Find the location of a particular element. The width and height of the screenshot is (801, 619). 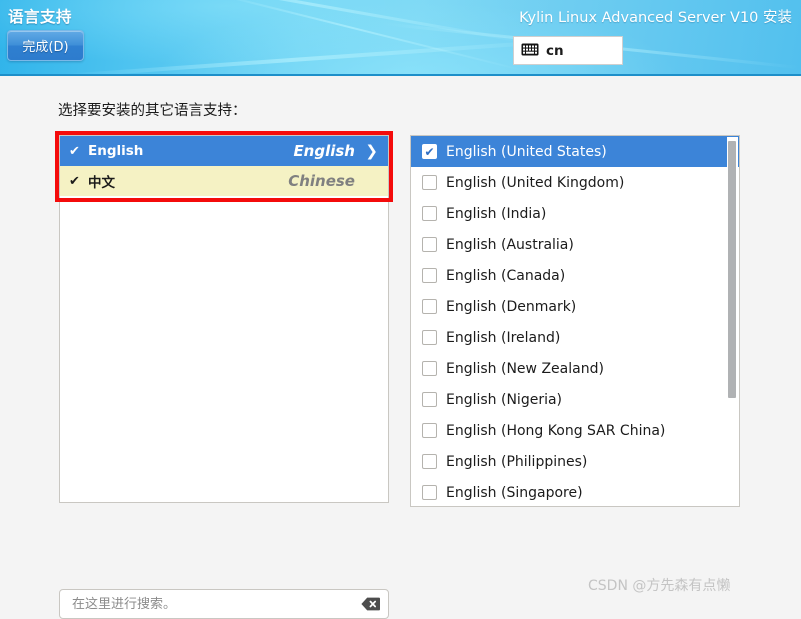

locale-label: English (Ireland) is located at coordinates (503, 337).